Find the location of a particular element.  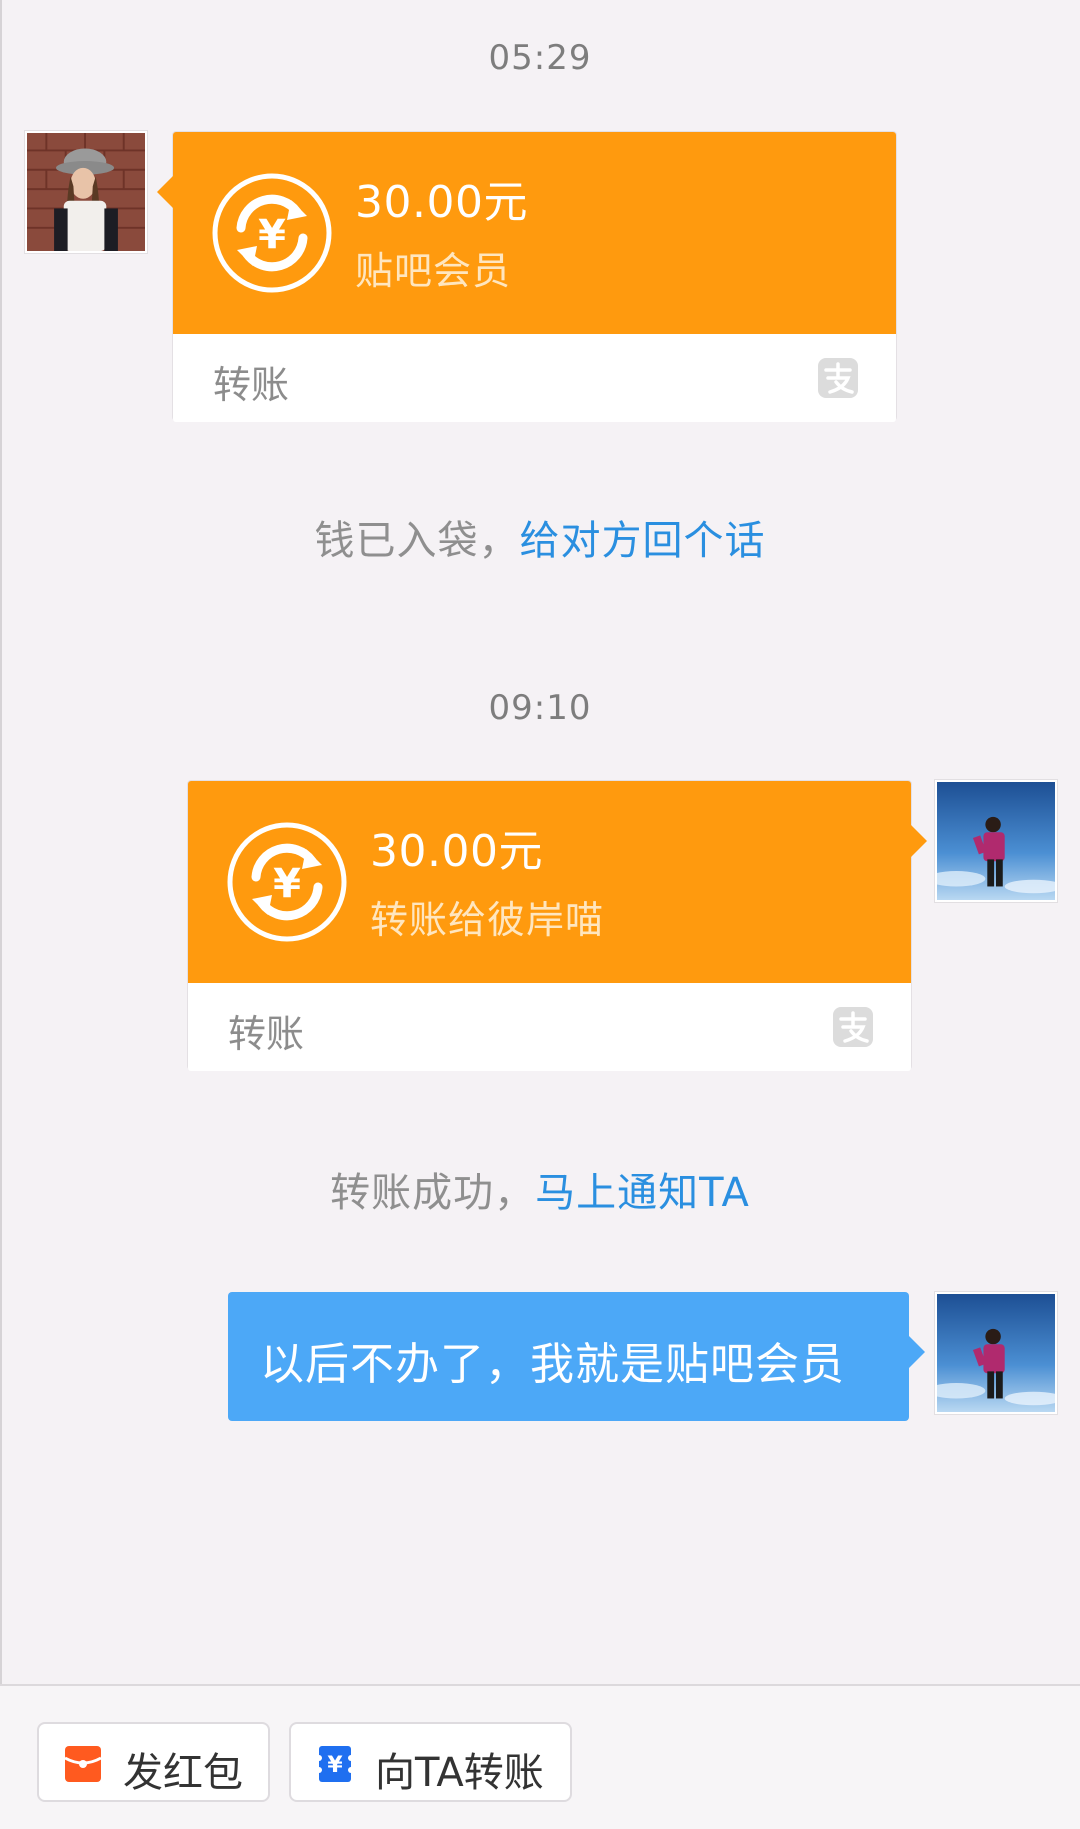

received-notice-text: 钱已入袋， is located at coordinates (417, 541).